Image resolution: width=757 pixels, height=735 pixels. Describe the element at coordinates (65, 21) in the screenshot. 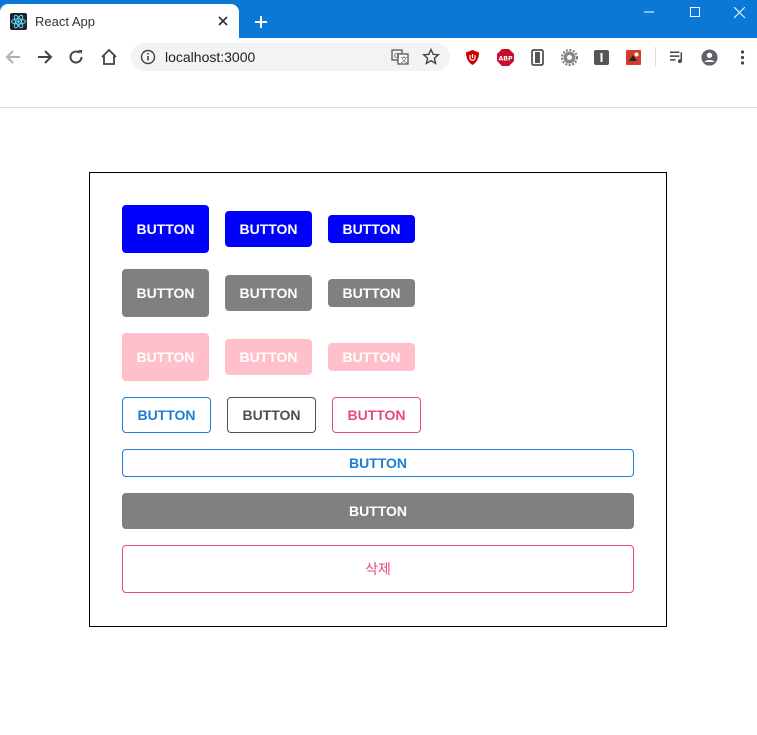

I see `tab-title: React App` at that location.